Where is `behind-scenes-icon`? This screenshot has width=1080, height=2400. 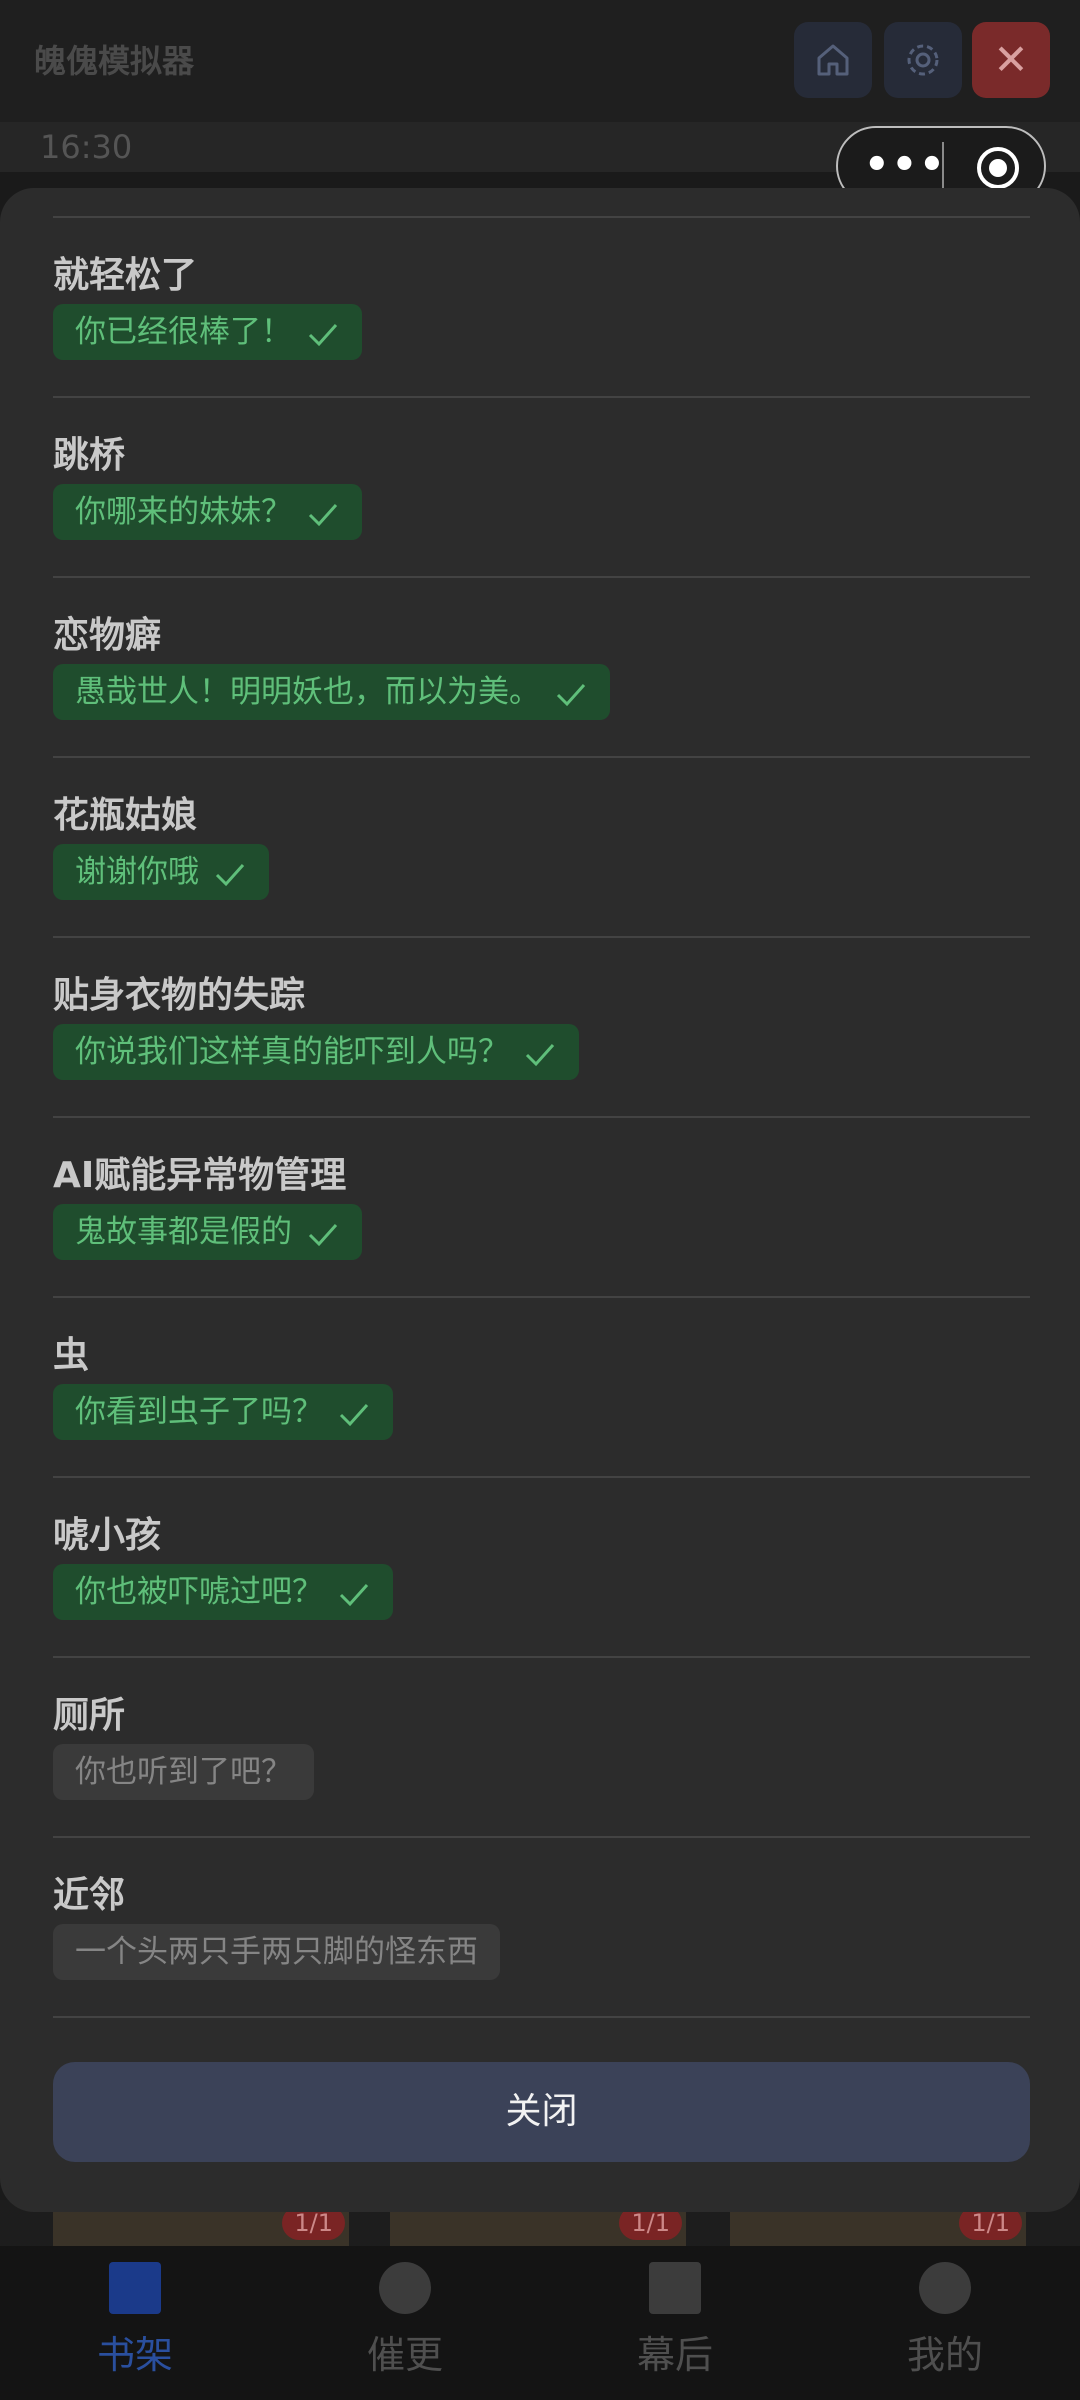 behind-scenes-icon is located at coordinates (675, 2288).